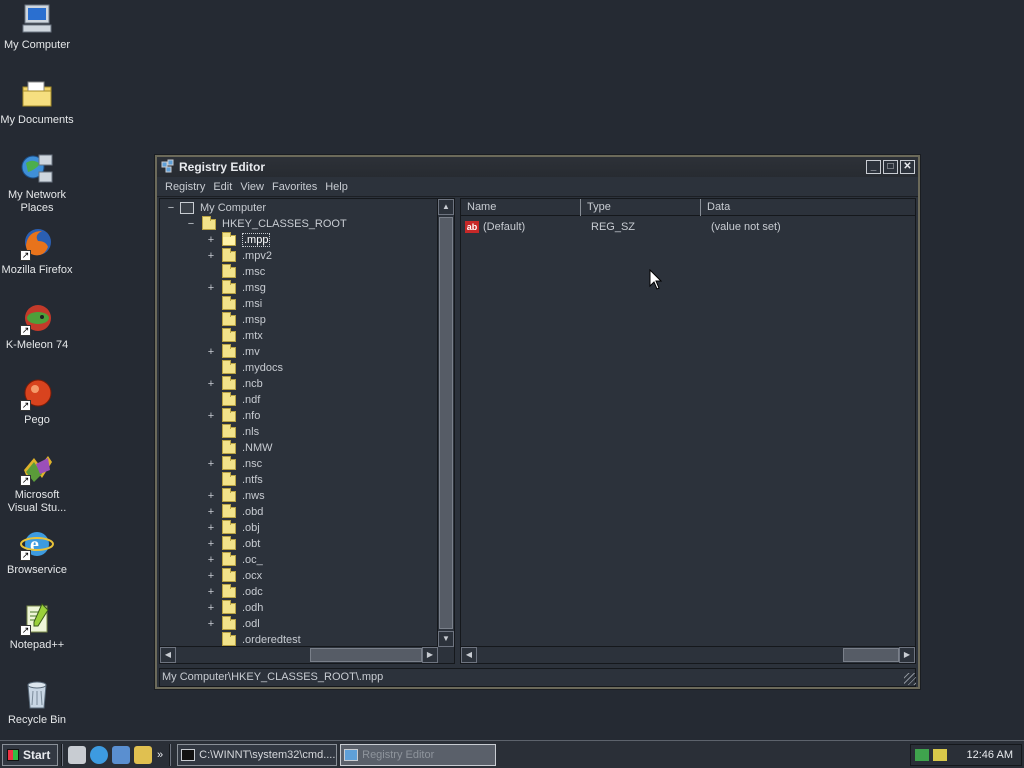 The height and width of the screenshot is (768, 1024). Describe the element at coordinates (37, 394) in the screenshot. I see `pego-icon: ↗` at that location.